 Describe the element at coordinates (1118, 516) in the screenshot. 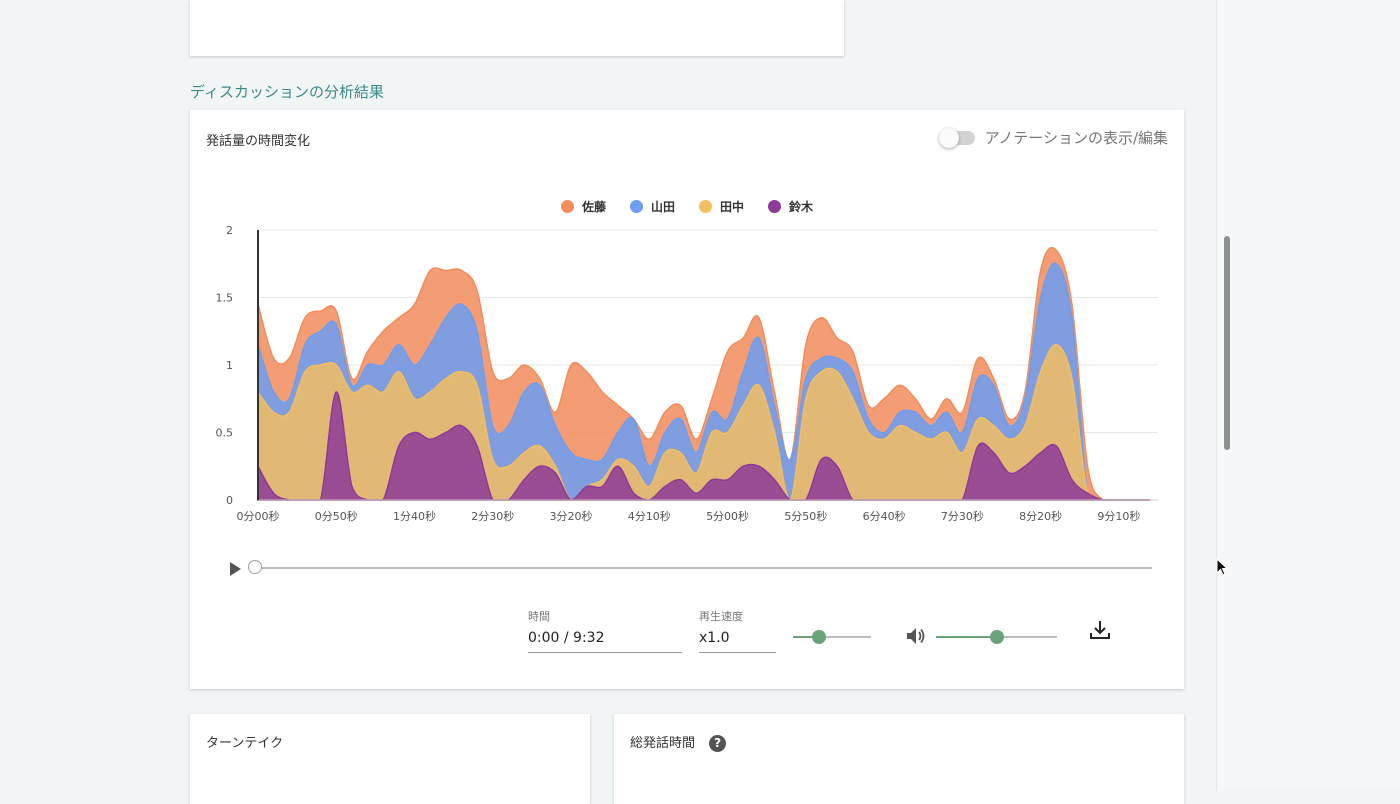

I see `x-tick-label: 9分10秒` at that location.